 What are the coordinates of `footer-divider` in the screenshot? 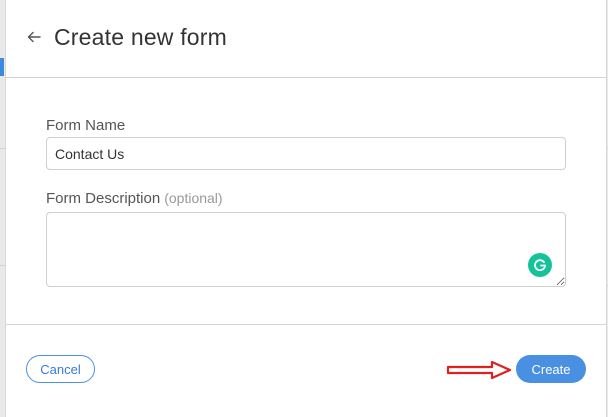 It's located at (306, 324).